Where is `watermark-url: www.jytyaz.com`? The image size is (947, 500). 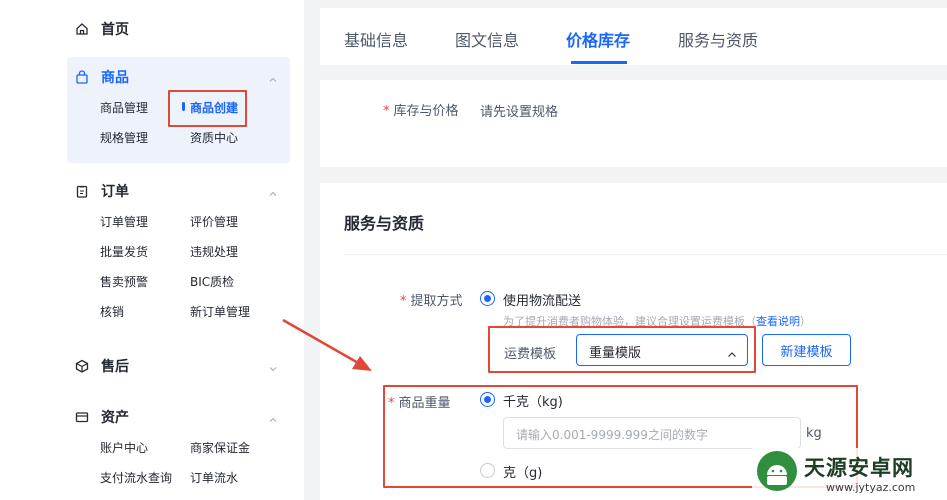
watermark-url: www.jytyaz.com is located at coordinates (871, 487).